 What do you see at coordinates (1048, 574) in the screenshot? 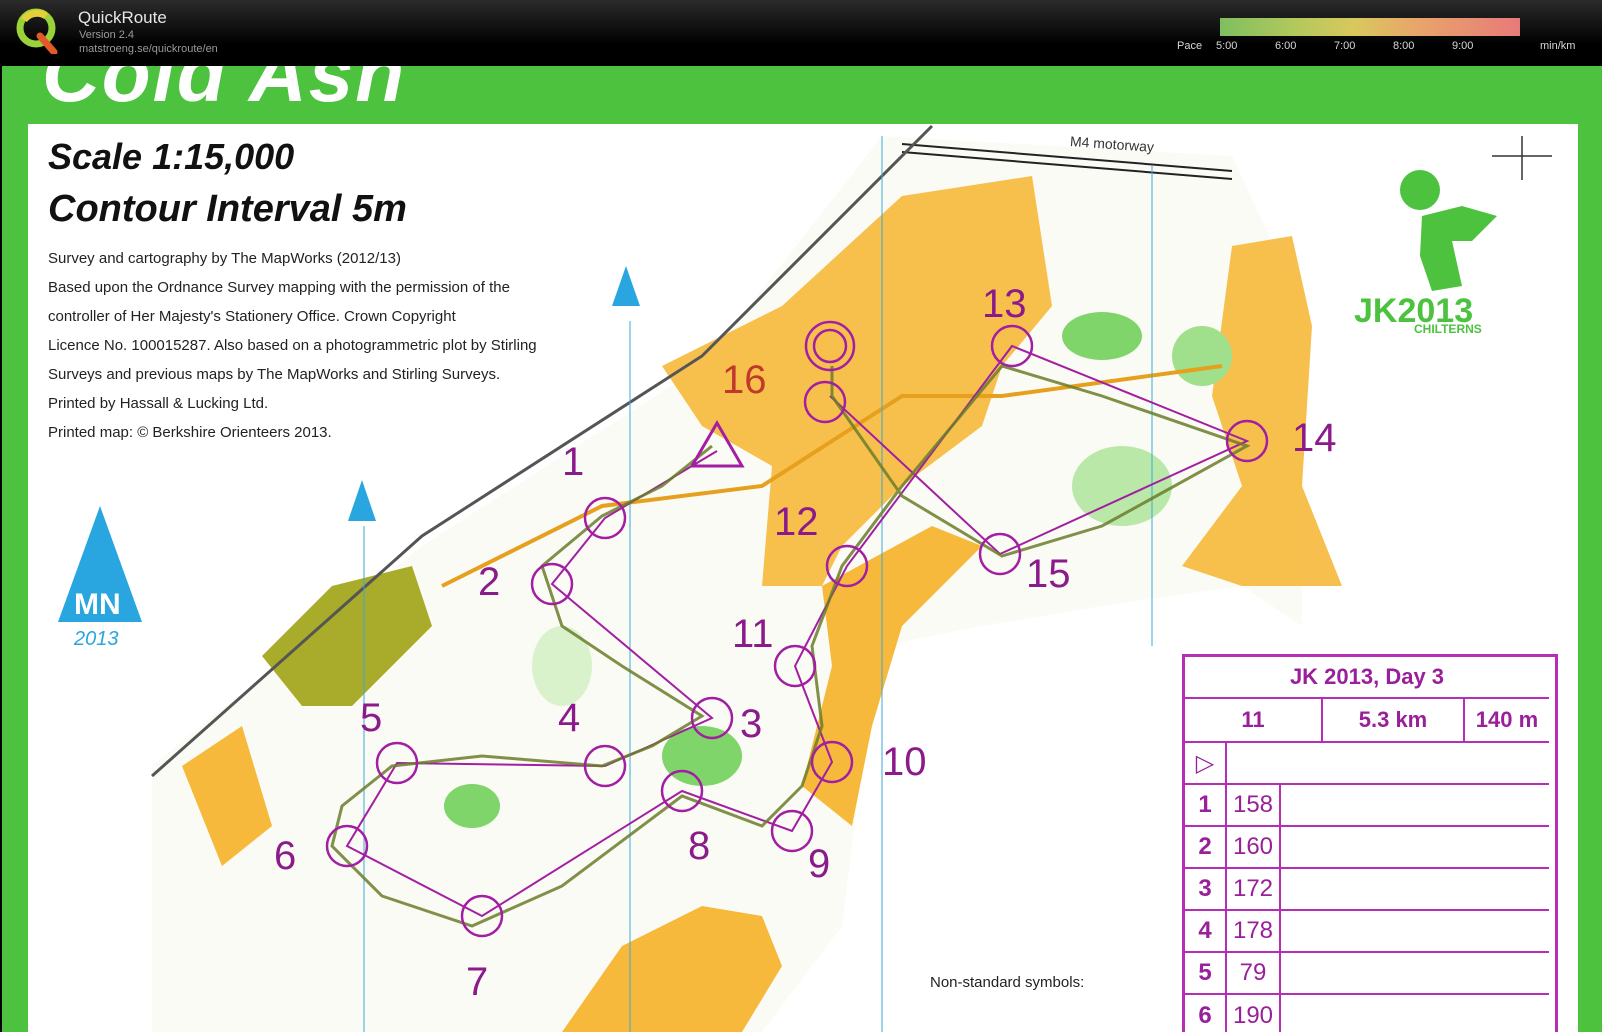
I see `control-number: 15` at bounding box center [1048, 574].